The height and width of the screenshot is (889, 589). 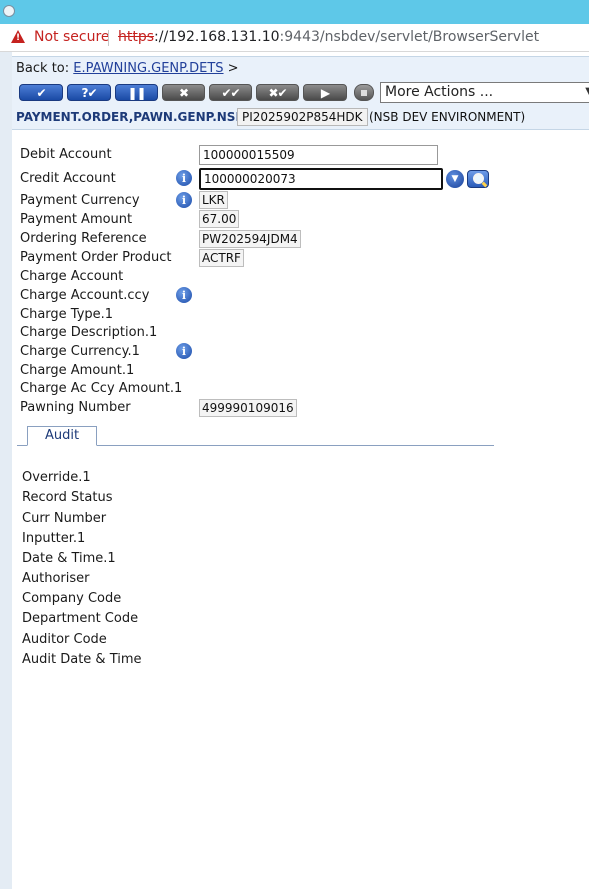 I want to click on credit-account-label: Credit Account, so click(x=68, y=178).